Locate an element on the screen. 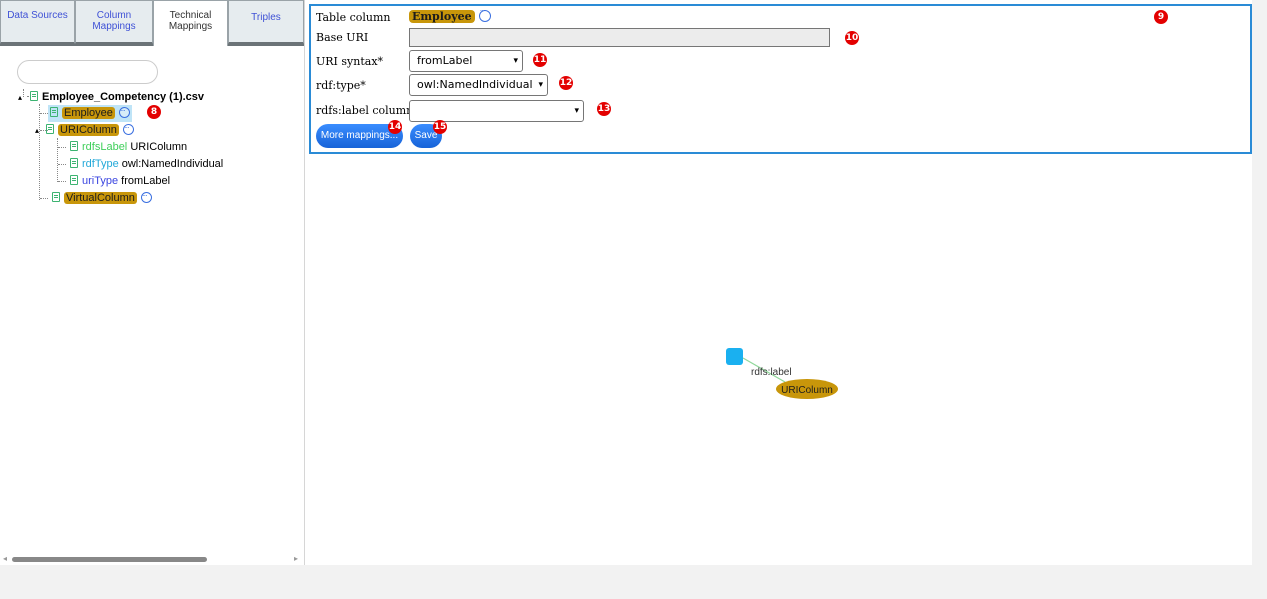 The width and height of the screenshot is (1267, 599). scroll-left-icon: ◂ is located at coordinates (5, 558).